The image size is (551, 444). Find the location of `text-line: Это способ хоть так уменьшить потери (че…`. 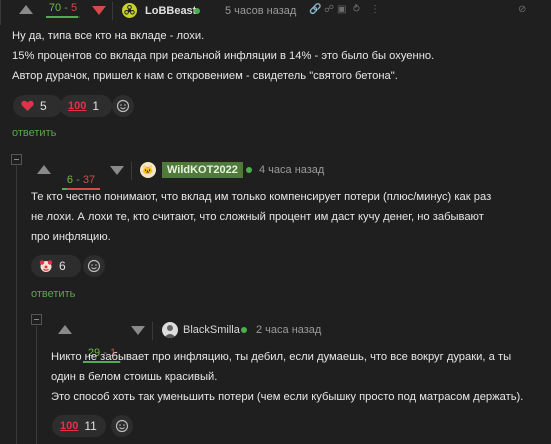

text-line: Это способ хоть так уменьшить потери (че… is located at coordinates (287, 397).